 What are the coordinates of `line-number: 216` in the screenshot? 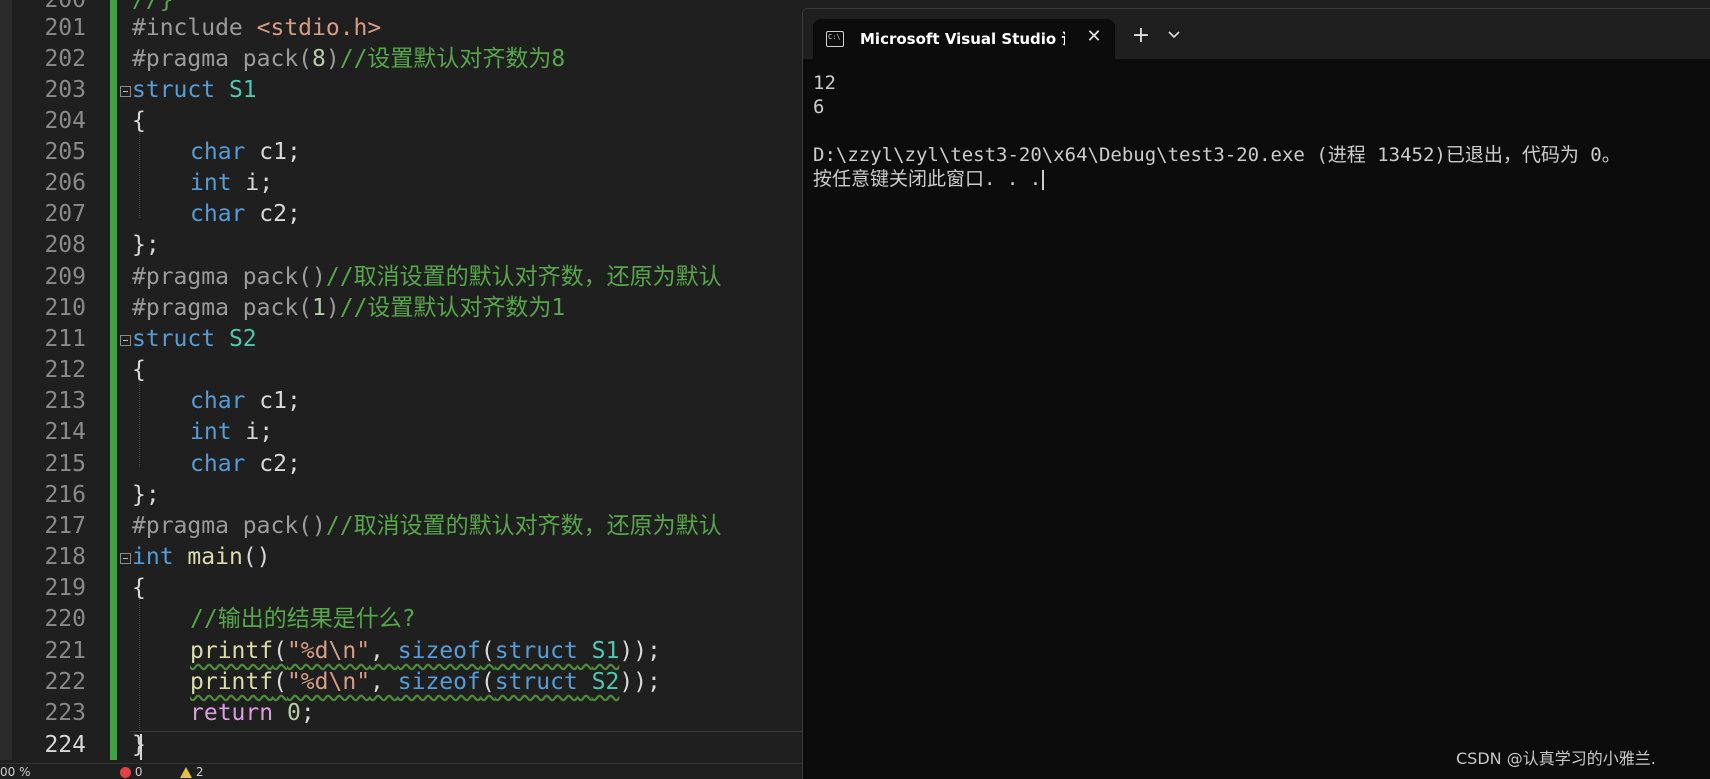 It's located at (65, 495).